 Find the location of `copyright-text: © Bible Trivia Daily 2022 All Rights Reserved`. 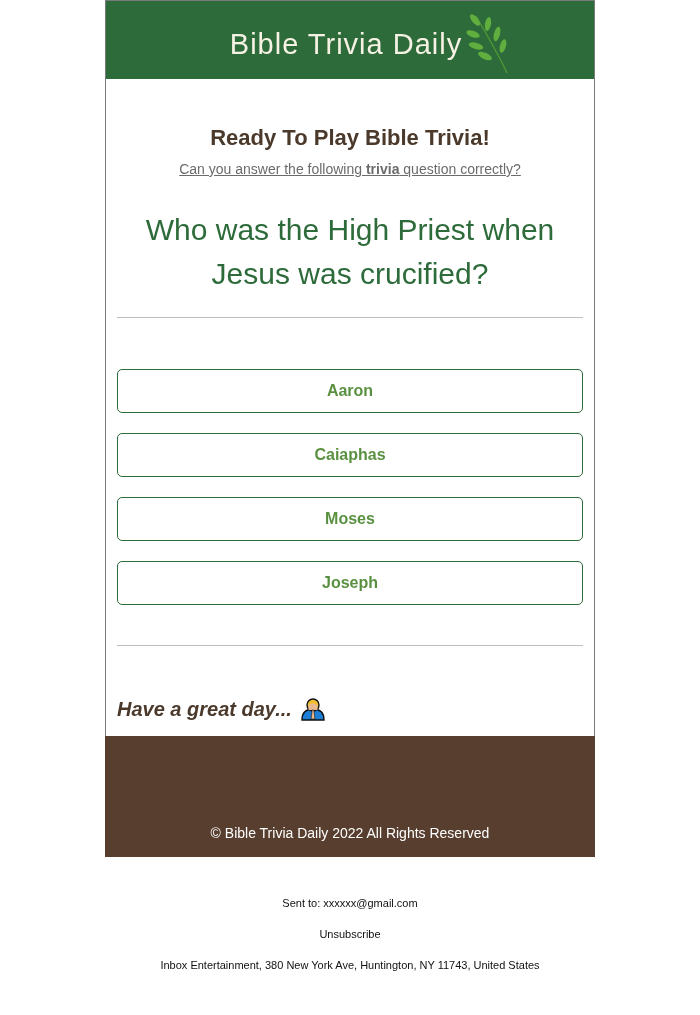

copyright-text: © Bible Trivia Daily 2022 All Rights Reserved is located at coordinates (350, 833).